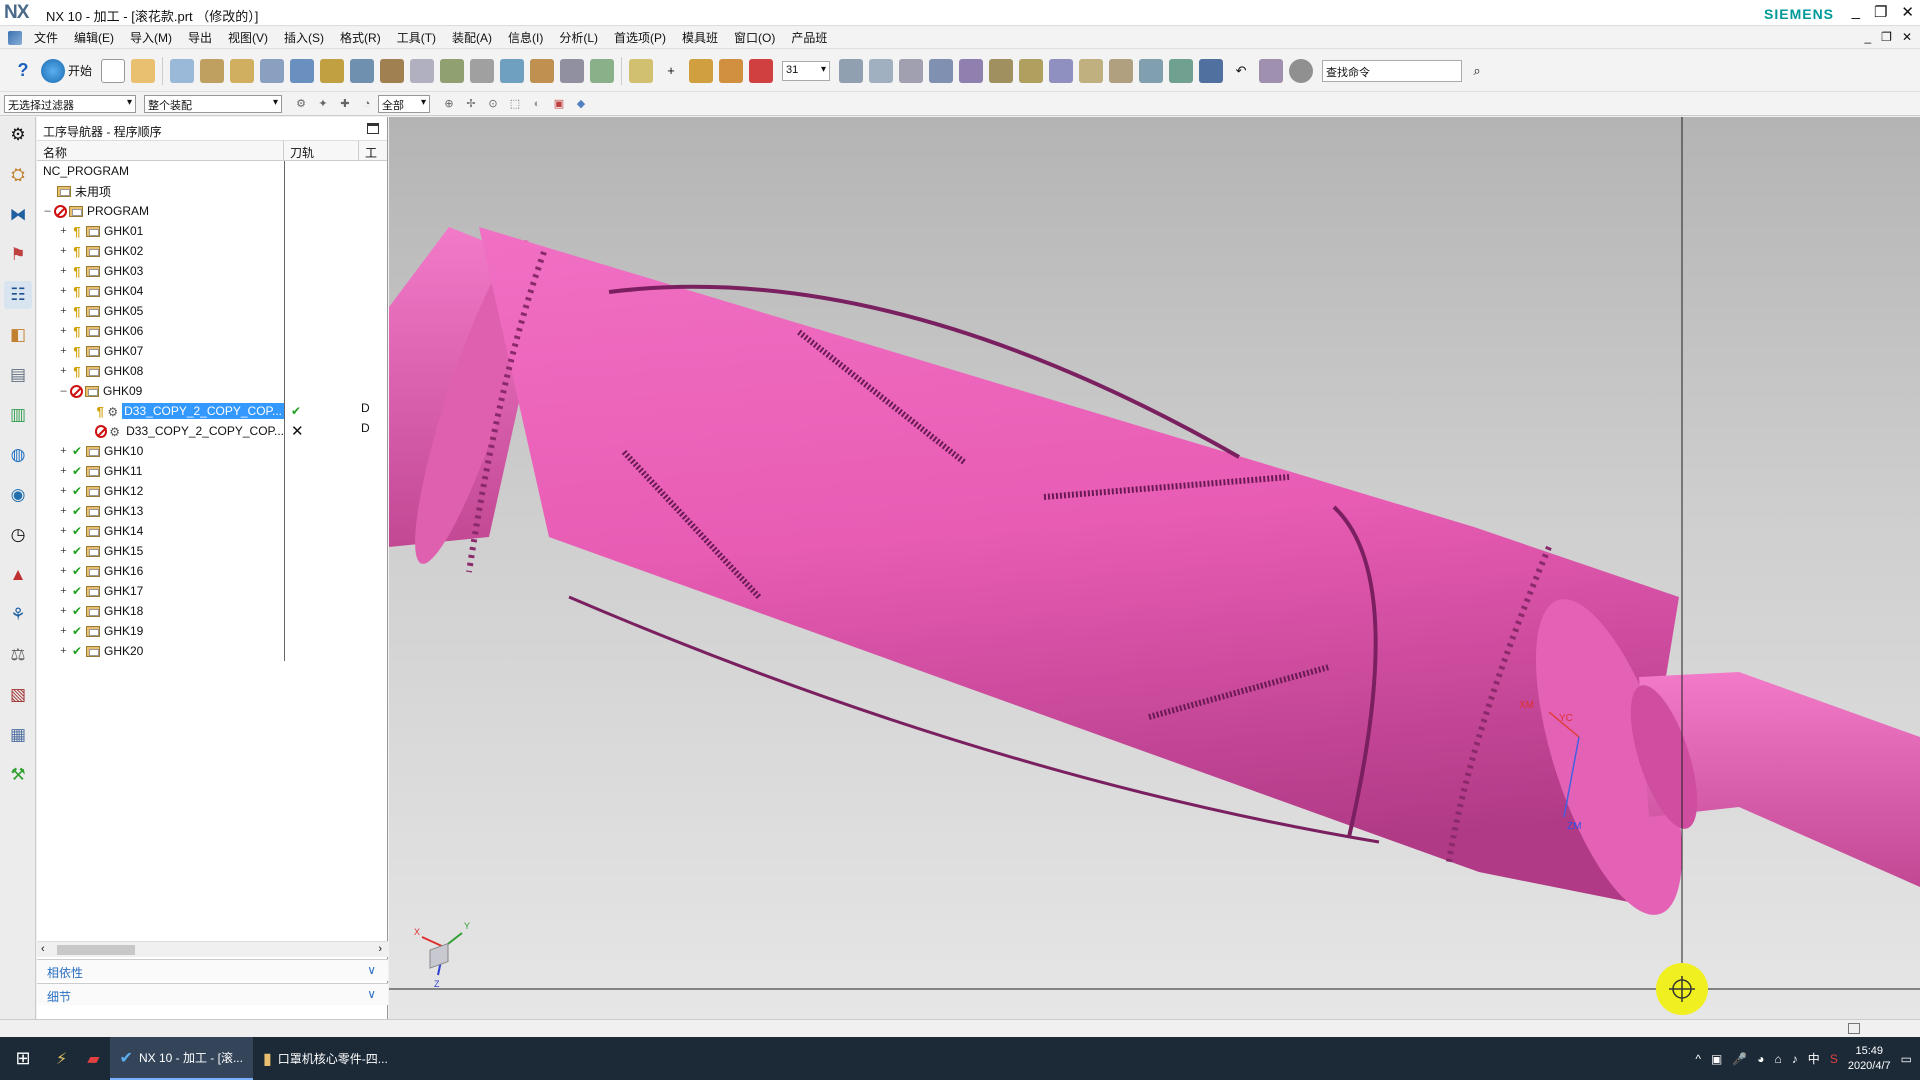 Image resolution: width=1920 pixels, height=1080 pixels. What do you see at coordinates (761, 70) in the screenshot?
I see `render-style-icon` at bounding box center [761, 70].